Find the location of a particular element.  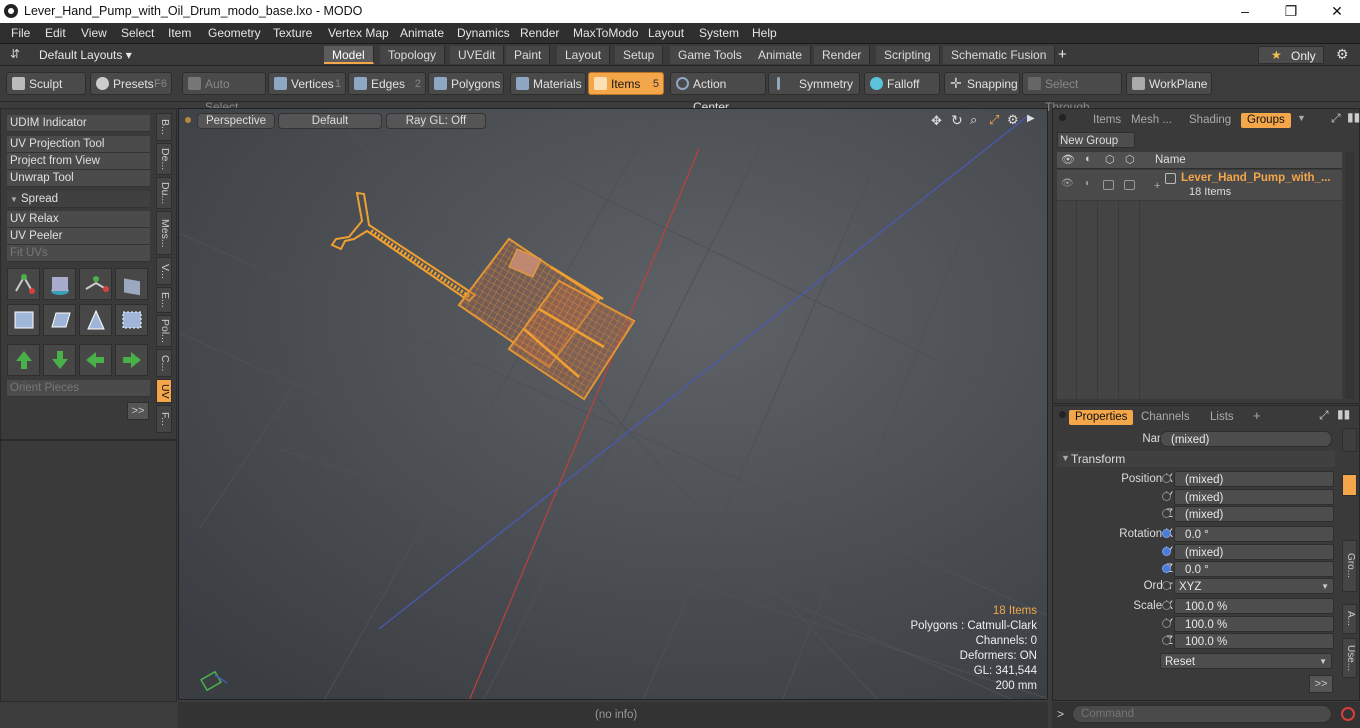

menu-edit: Edit is located at coordinates (55, 33).